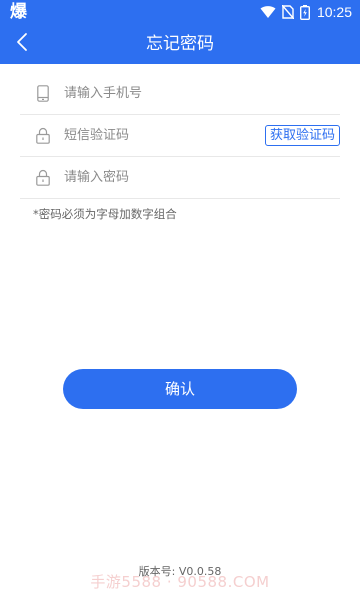  I want to click on status-bar: 爆 10:25, so click(180, 12).